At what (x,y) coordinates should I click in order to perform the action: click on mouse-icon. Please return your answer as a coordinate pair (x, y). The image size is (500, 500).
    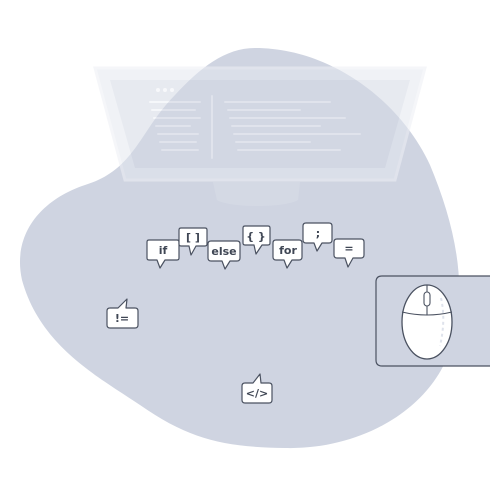
    Looking at the image, I should click on (432, 321).